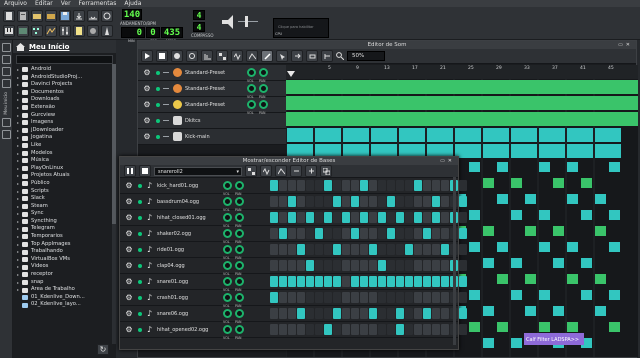 Image resolution: width=640 pixels, height=358 pixels. I want to click on instruments-icon, so click(6, 47).